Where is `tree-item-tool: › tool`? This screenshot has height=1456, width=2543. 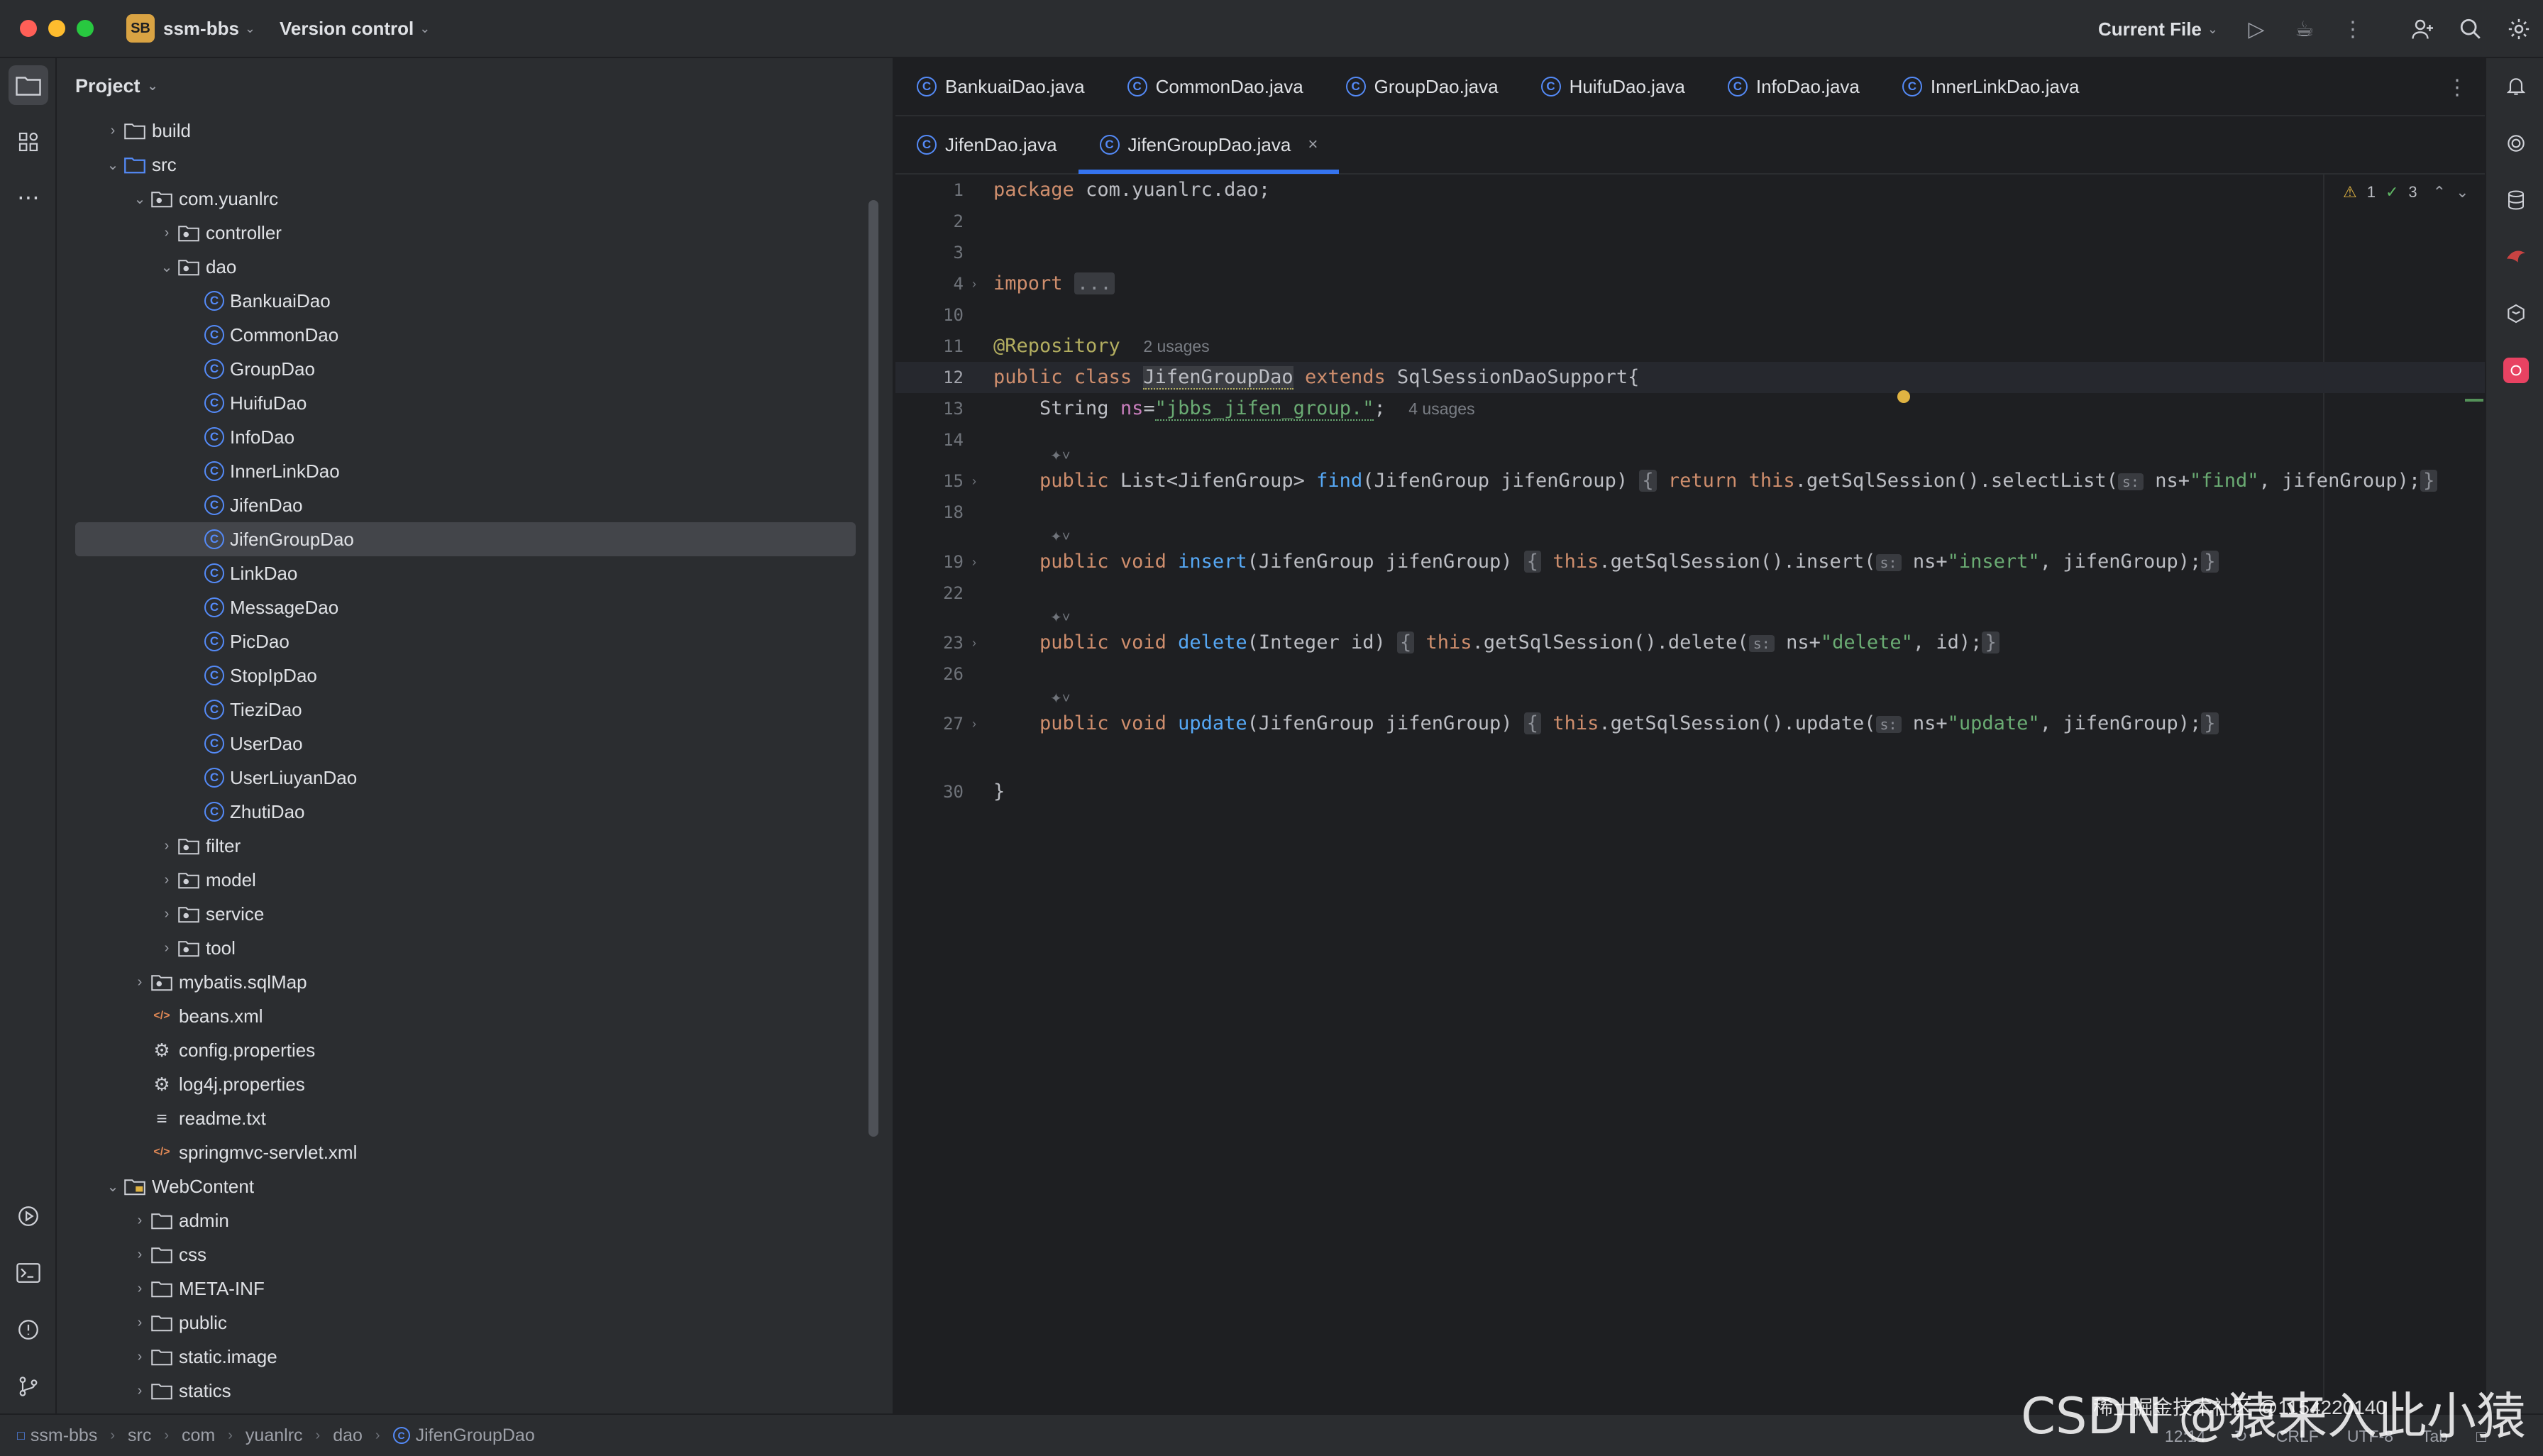
tree-item-tool: › tool is located at coordinates (465, 948).